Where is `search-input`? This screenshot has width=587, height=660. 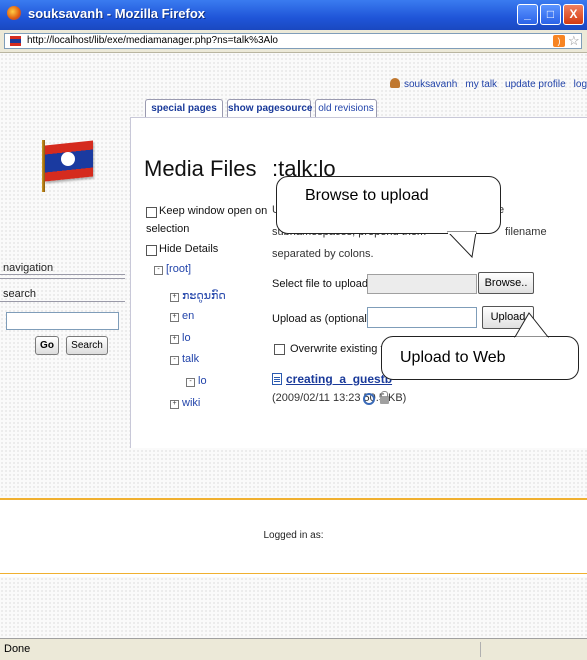
search-input is located at coordinates (62, 321).